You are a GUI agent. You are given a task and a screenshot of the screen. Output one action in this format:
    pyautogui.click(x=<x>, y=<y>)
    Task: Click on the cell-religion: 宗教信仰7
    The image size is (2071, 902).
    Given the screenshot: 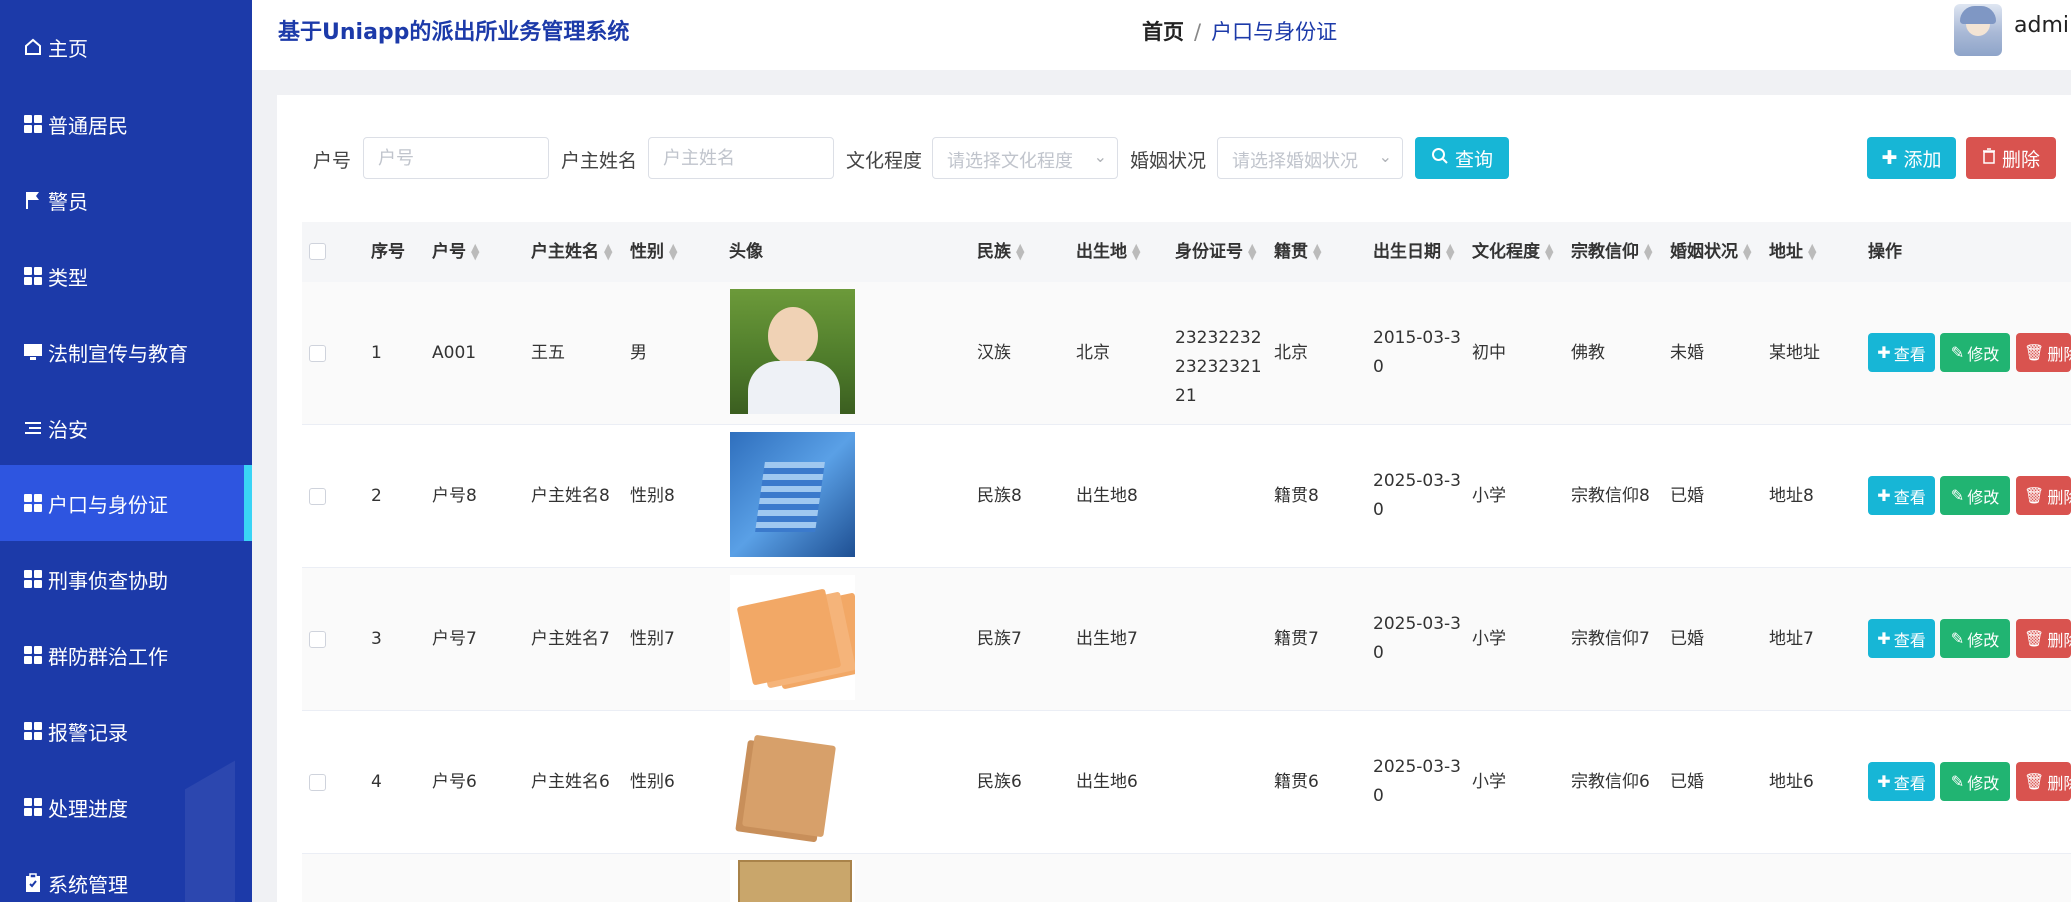 What is the action you would take?
    pyautogui.click(x=1610, y=639)
    